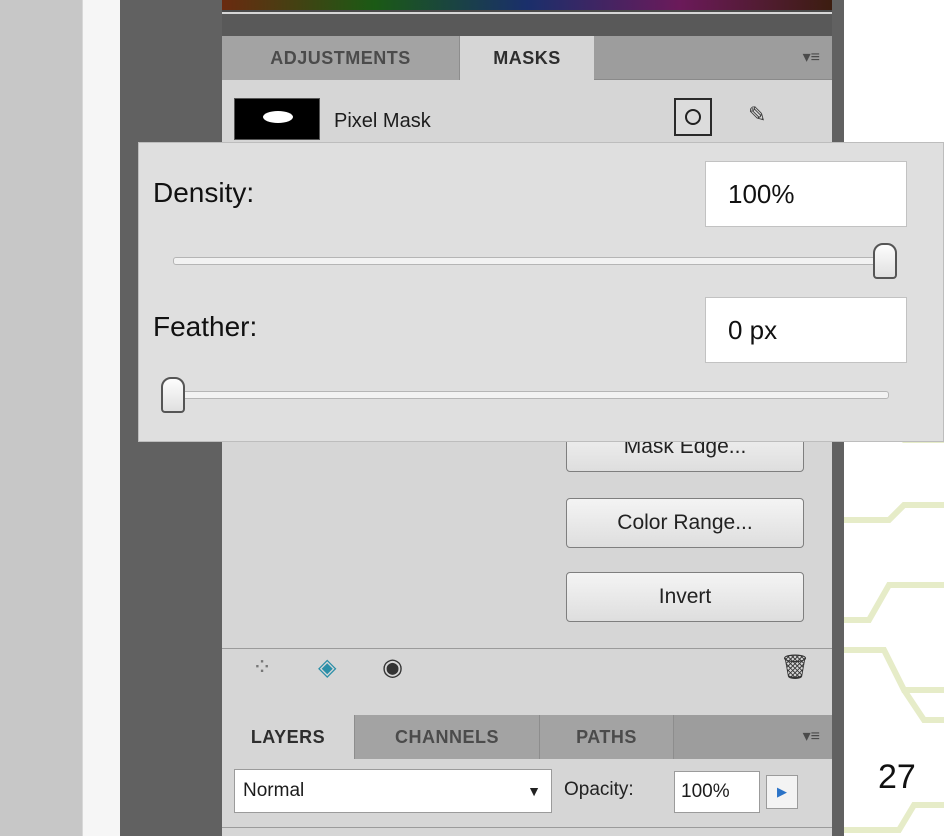 Image resolution: width=944 pixels, height=836 pixels. Describe the element at coordinates (806, 194) in the screenshot. I see `density-input: 100%` at that location.